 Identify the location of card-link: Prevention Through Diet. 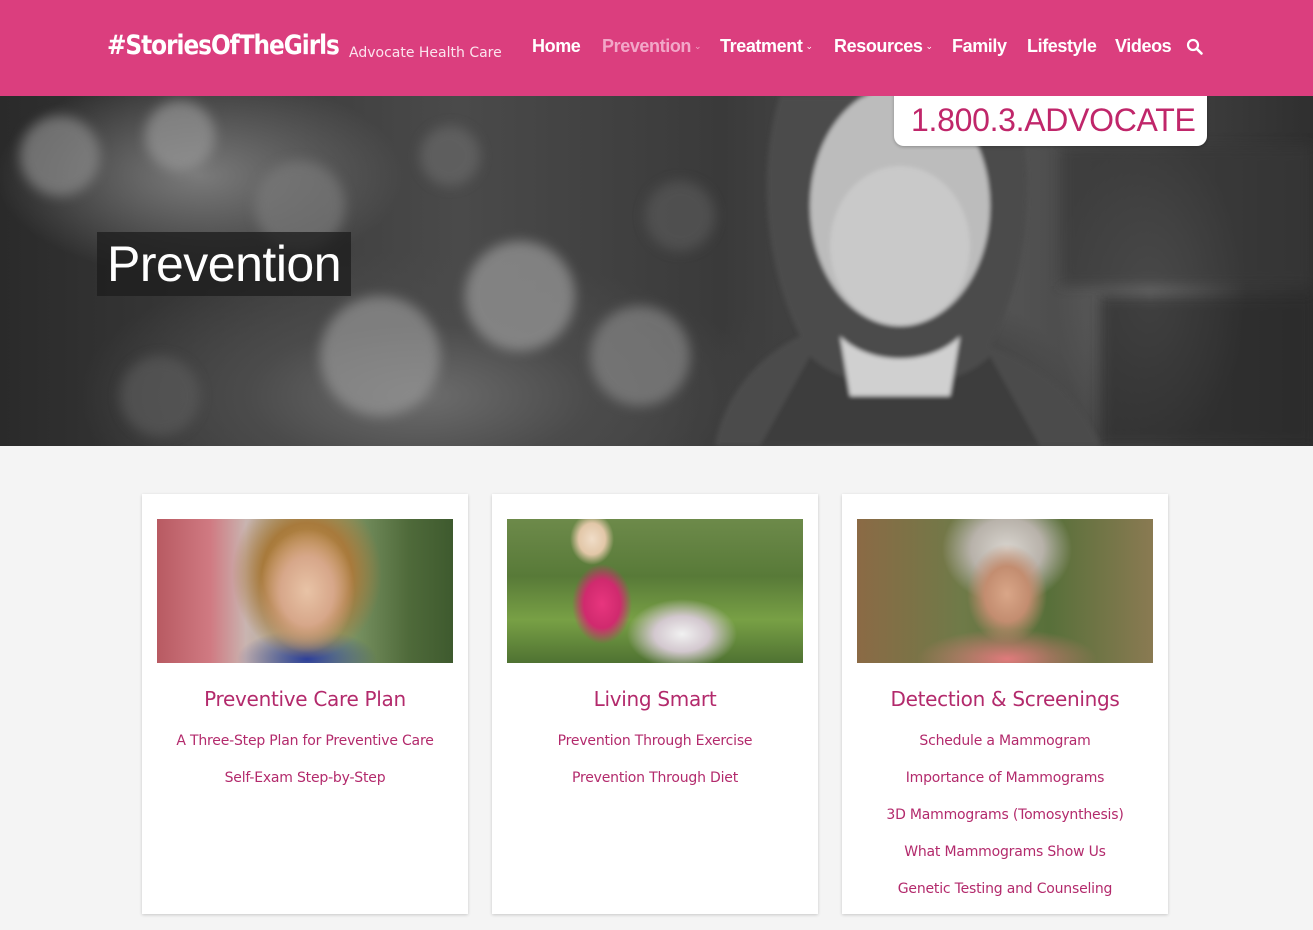
(655, 778).